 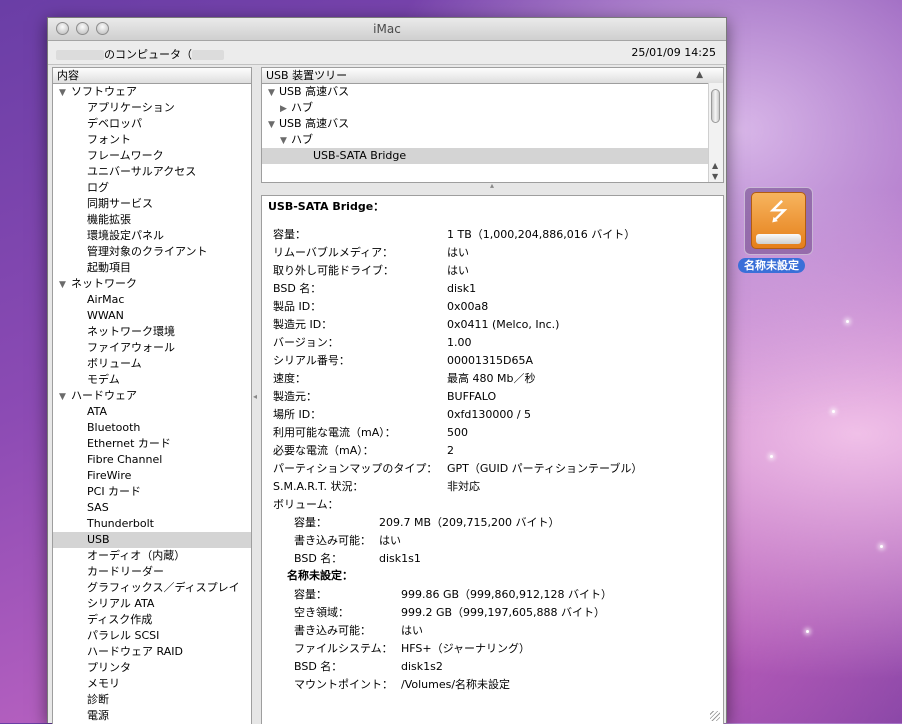 I want to click on sidebar-item-label: フォント, so click(x=109, y=139).